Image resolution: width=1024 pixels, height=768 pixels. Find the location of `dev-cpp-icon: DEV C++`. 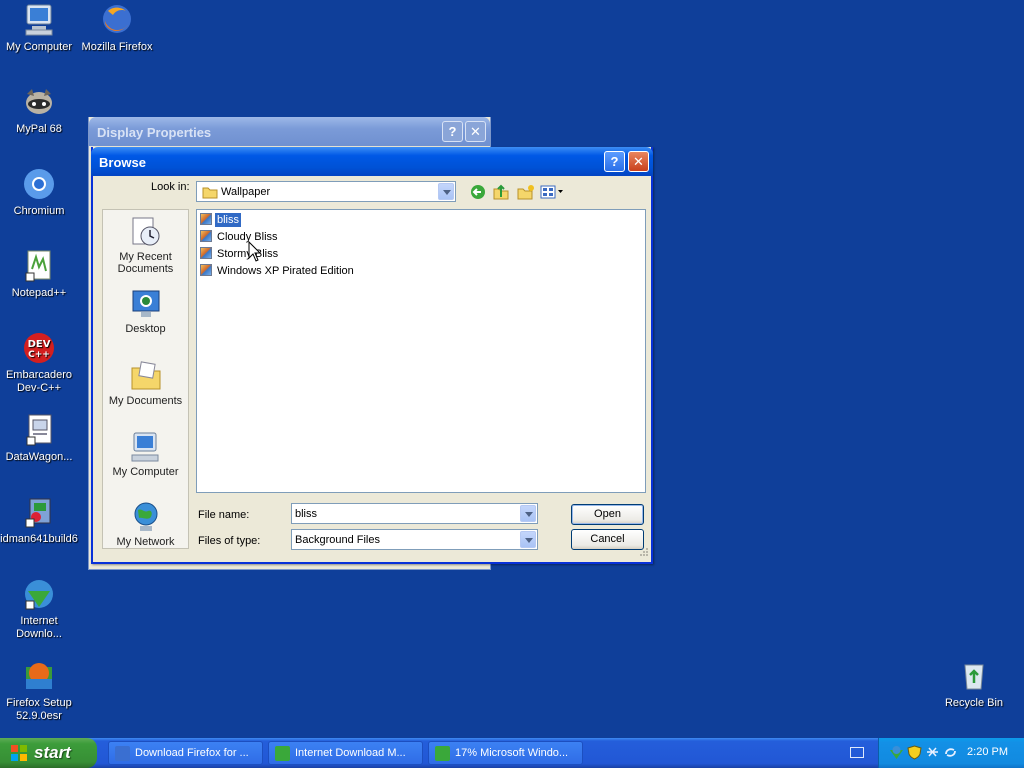

dev-cpp-icon: DEV C++ is located at coordinates (39, 348).